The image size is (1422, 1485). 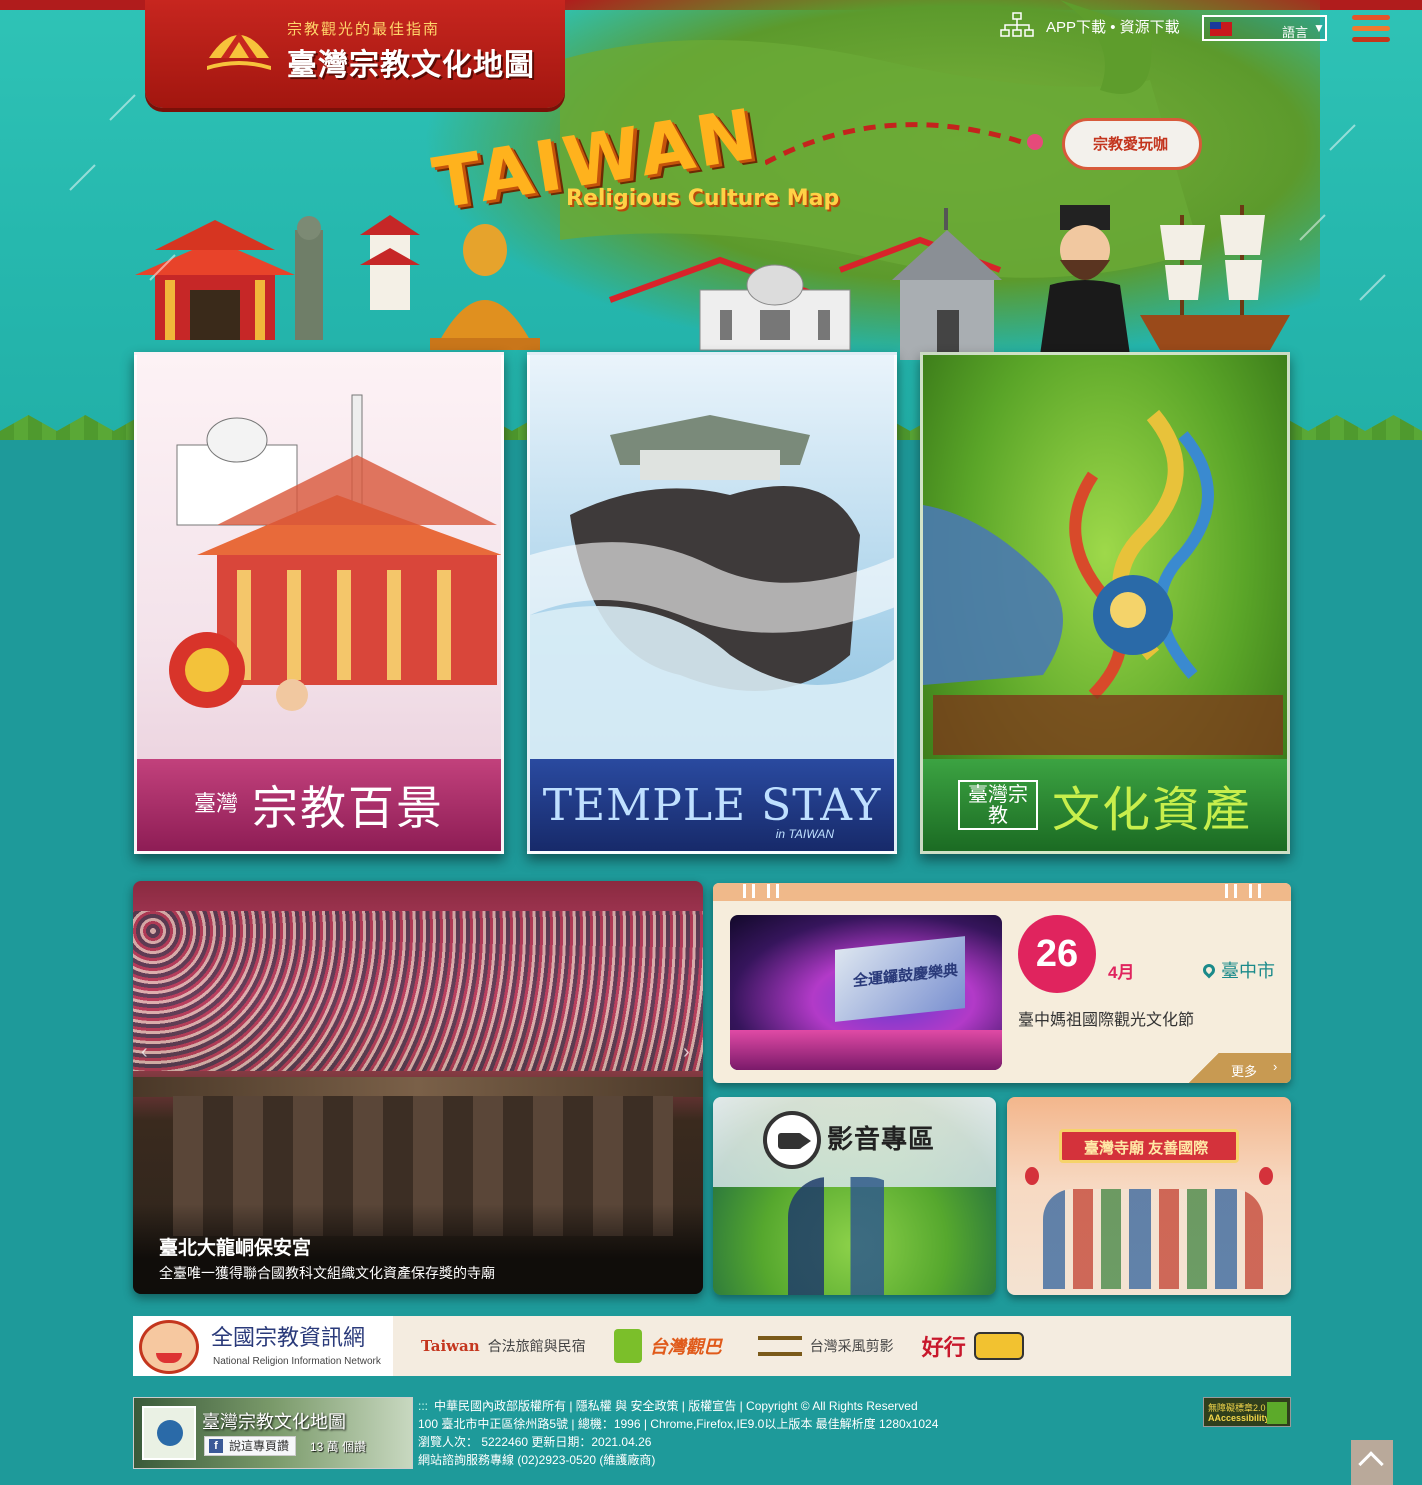 I want to click on accessibility-badge: 無障礙標章2.0 AAccessibility, so click(x=1247, y=1412).